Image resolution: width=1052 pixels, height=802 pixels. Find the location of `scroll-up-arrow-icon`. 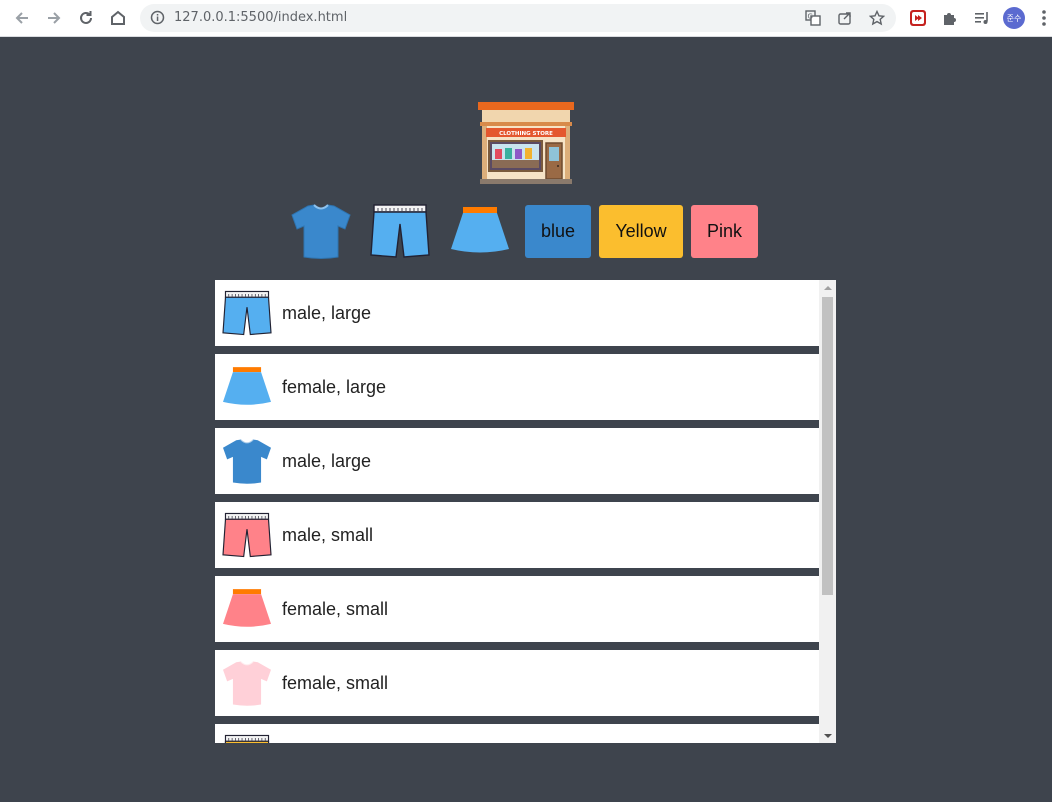

scroll-up-arrow-icon is located at coordinates (827, 287).